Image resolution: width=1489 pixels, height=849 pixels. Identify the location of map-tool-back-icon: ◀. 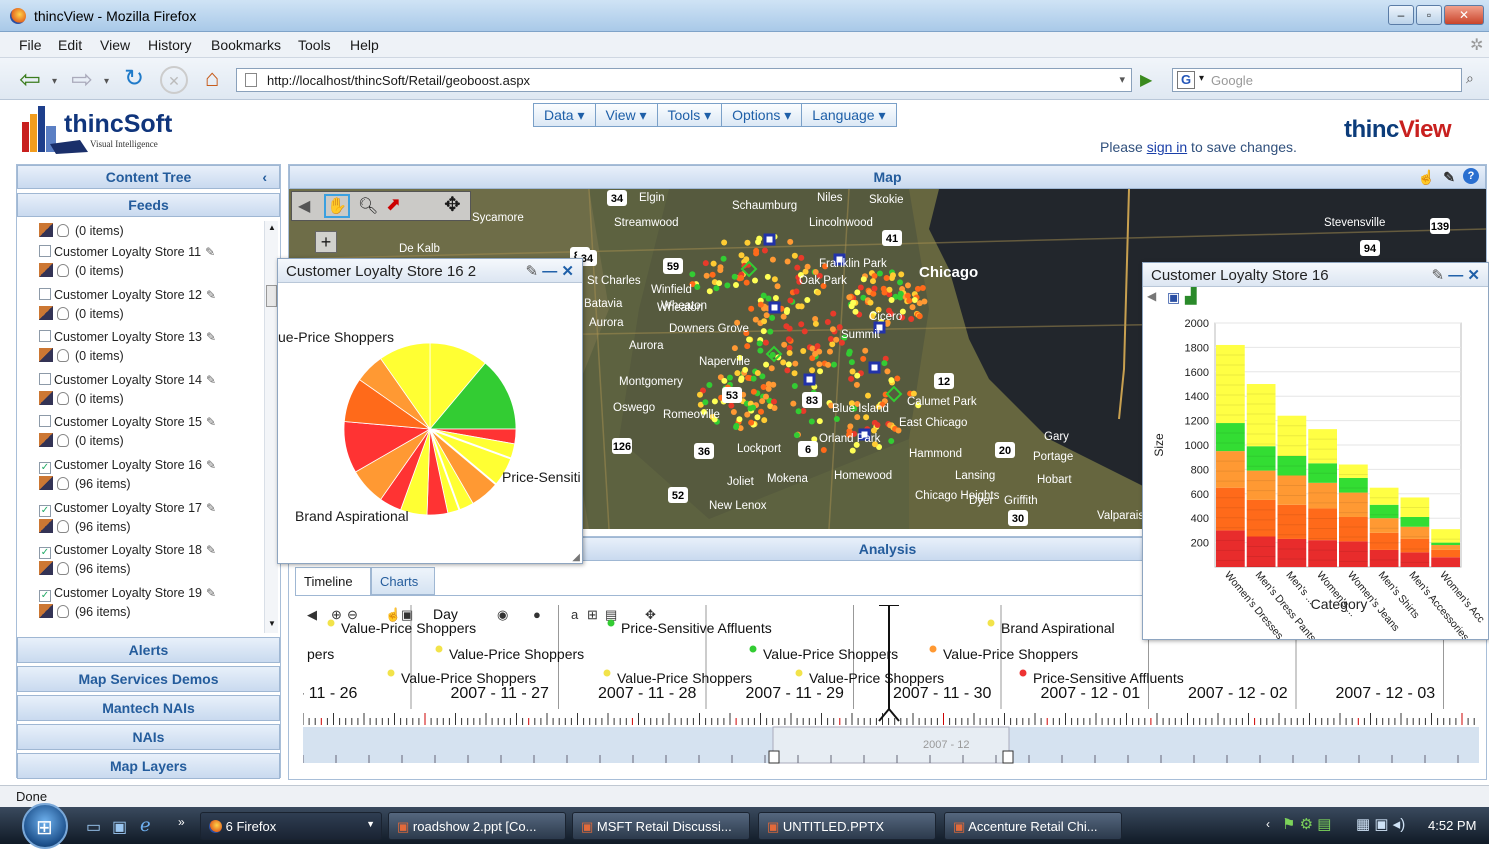
(304, 206).